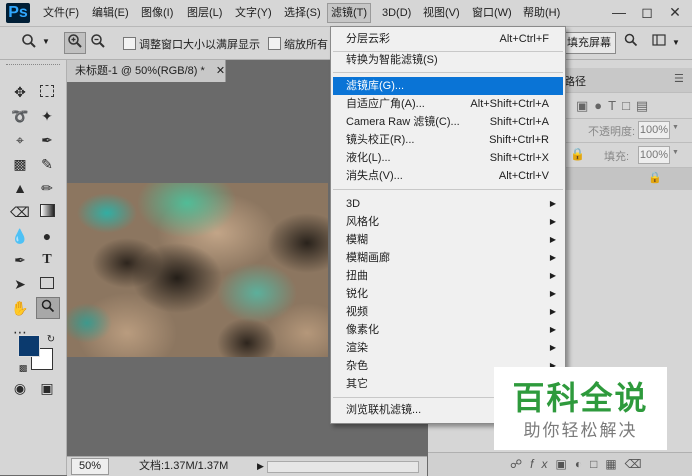  I want to click on watermark-title: 百科全说, so click(580, 398).